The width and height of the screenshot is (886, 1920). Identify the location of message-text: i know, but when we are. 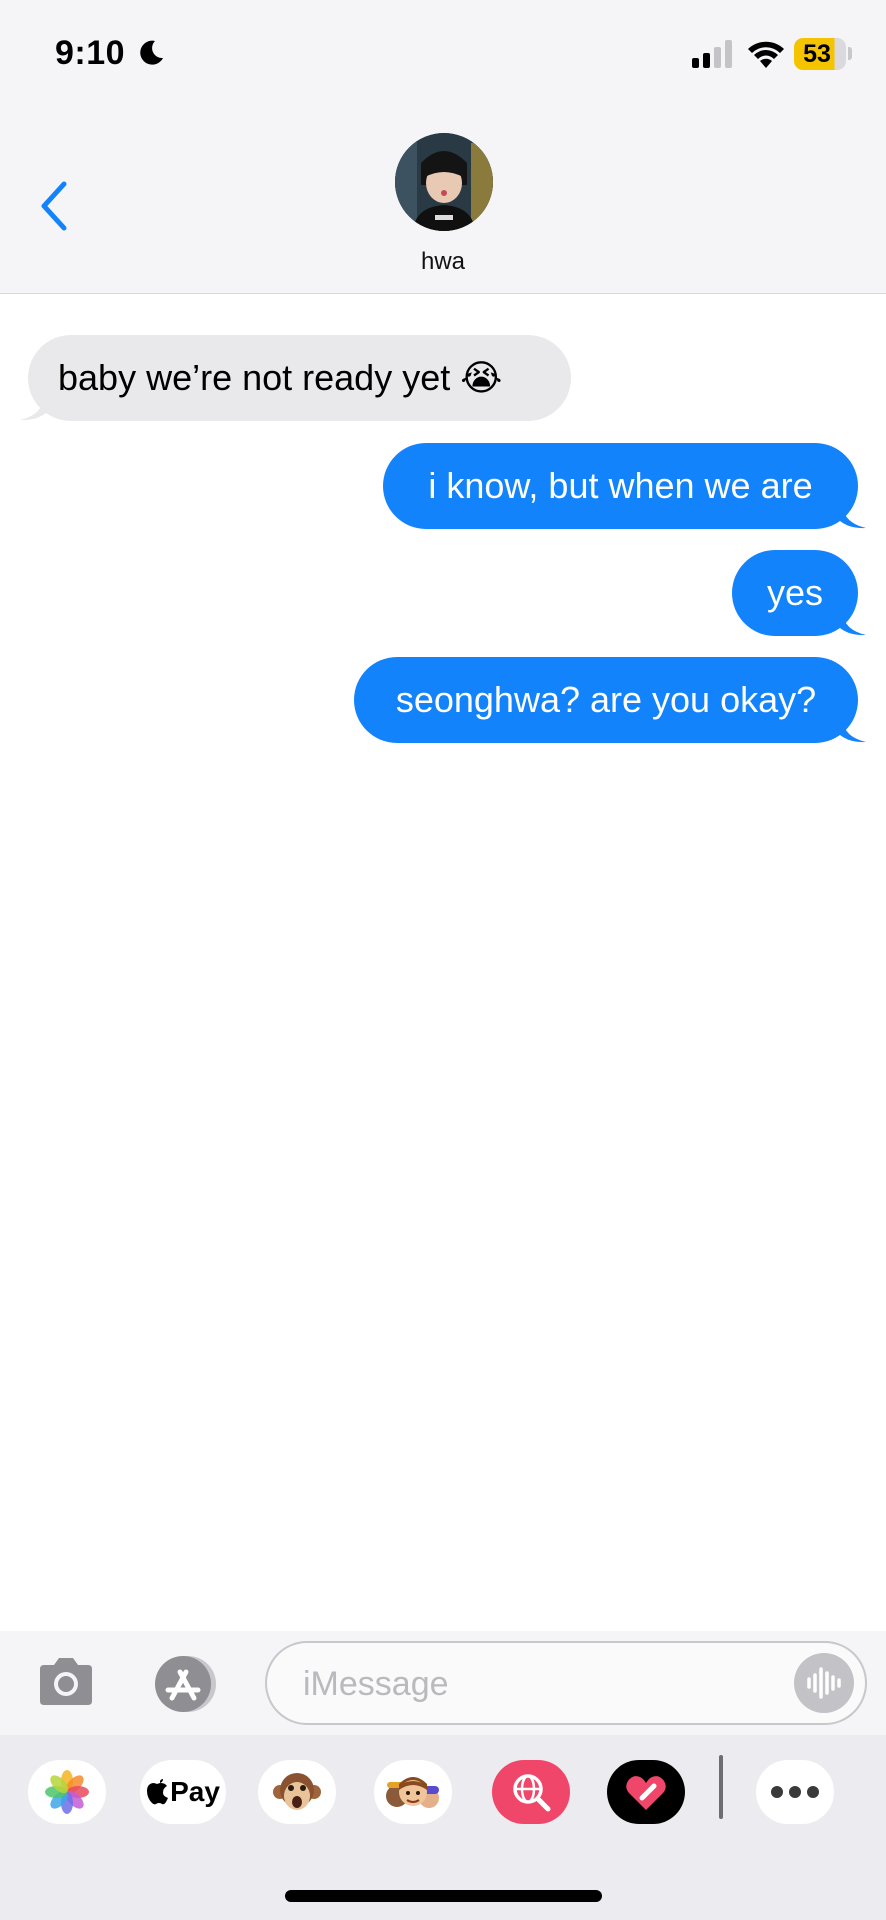
(620, 485).